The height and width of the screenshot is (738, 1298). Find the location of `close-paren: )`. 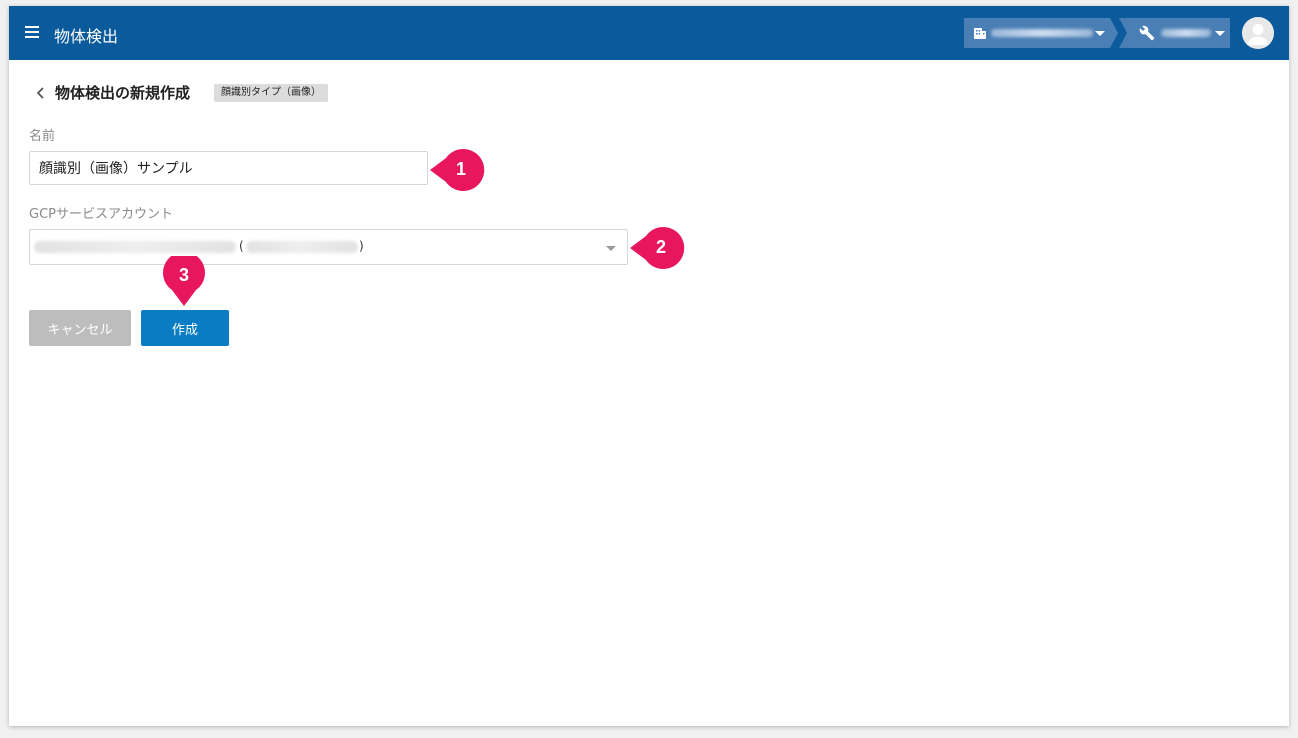

close-paren: ) is located at coordinates (361, 246).